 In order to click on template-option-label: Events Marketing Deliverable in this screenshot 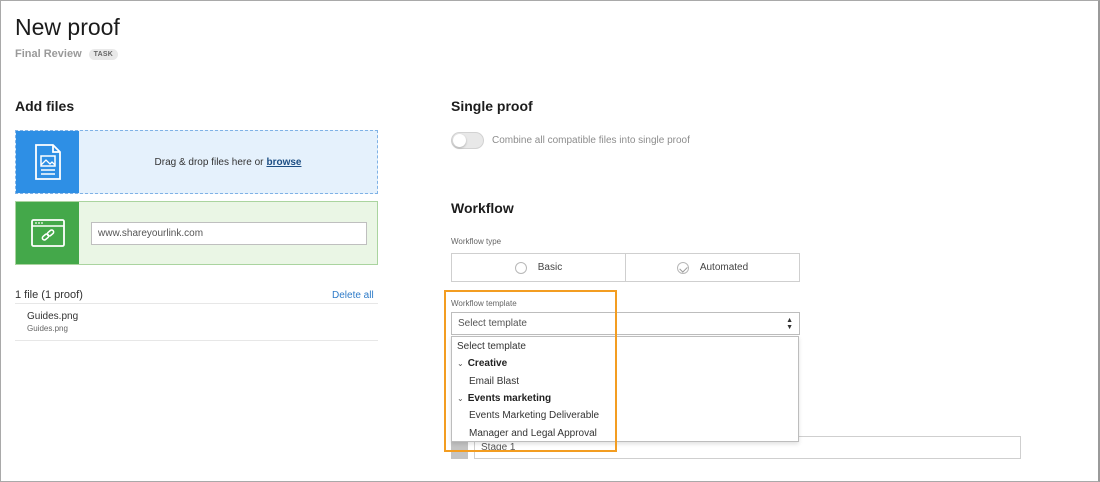, I will do `click(534, 415)`.